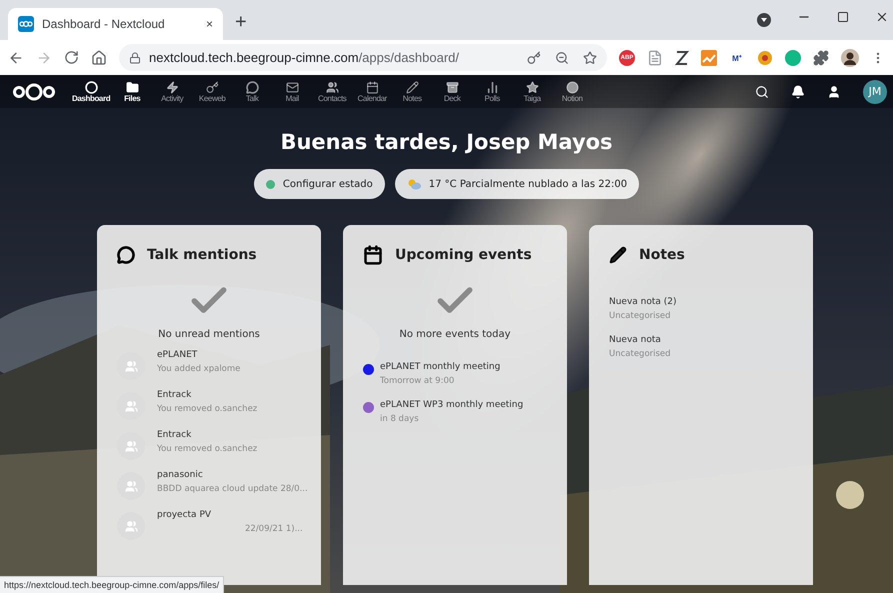 This screenshot has height=593, width=893. Describe the element at coordinates (821, 58) in the screenshot. I see `extensions-icon` at that location.